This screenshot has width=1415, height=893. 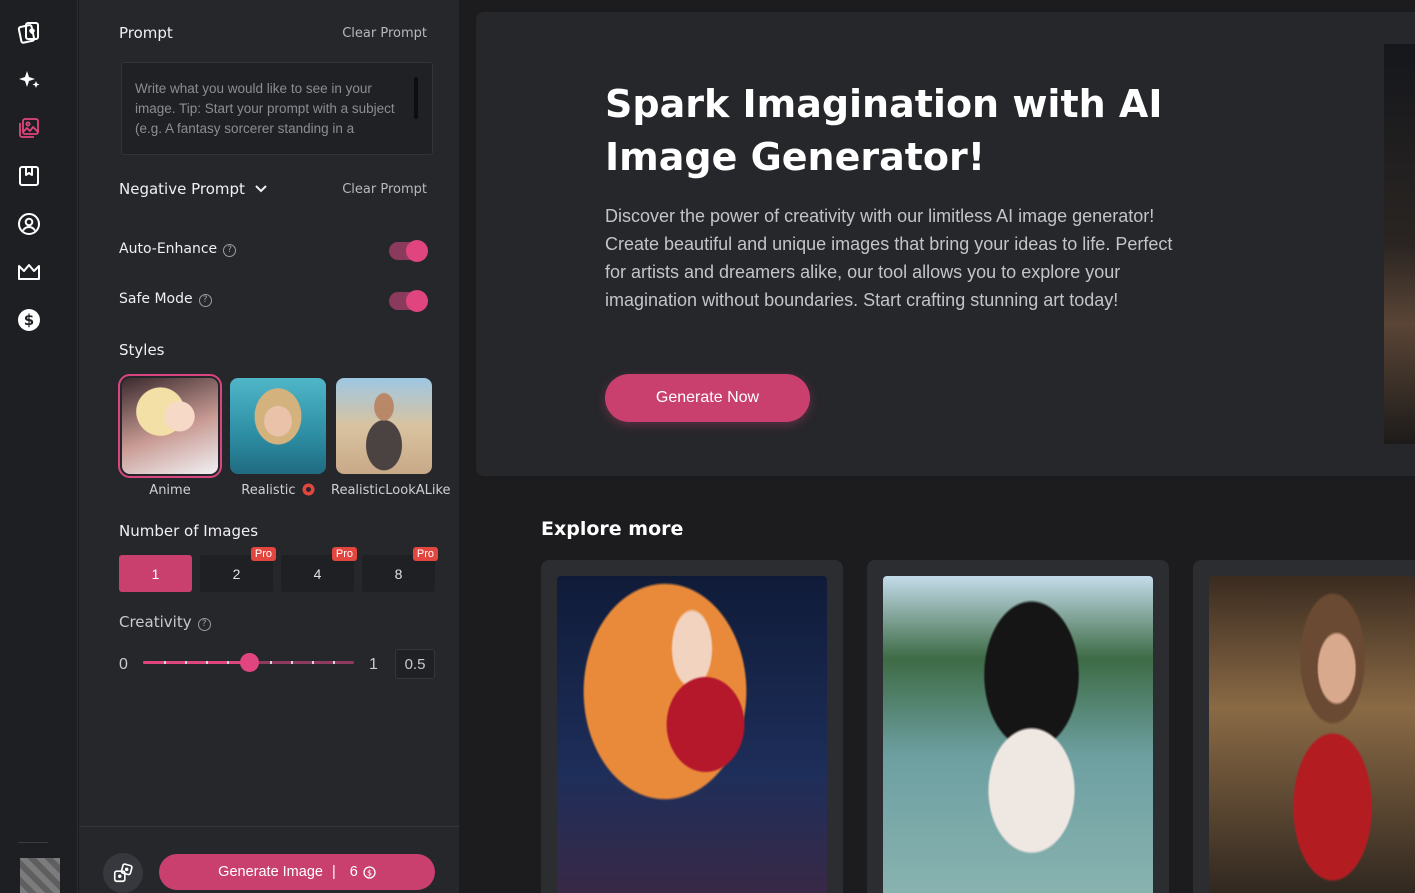 I want to click on bottom-bar: Generate Image | 6 $, so click(x=269, y=859).